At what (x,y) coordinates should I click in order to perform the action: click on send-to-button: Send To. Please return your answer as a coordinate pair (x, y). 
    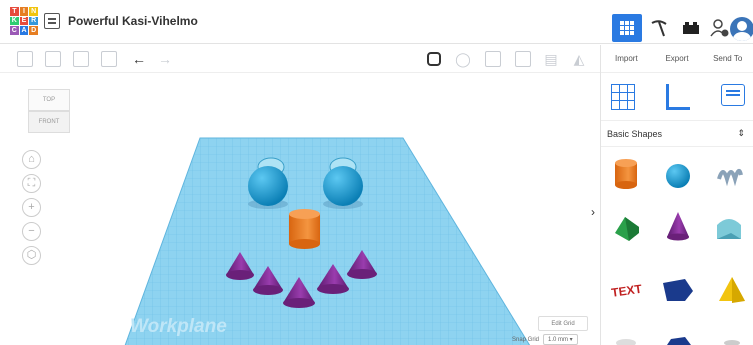
    Looking at the image, I should click on (727, 58).